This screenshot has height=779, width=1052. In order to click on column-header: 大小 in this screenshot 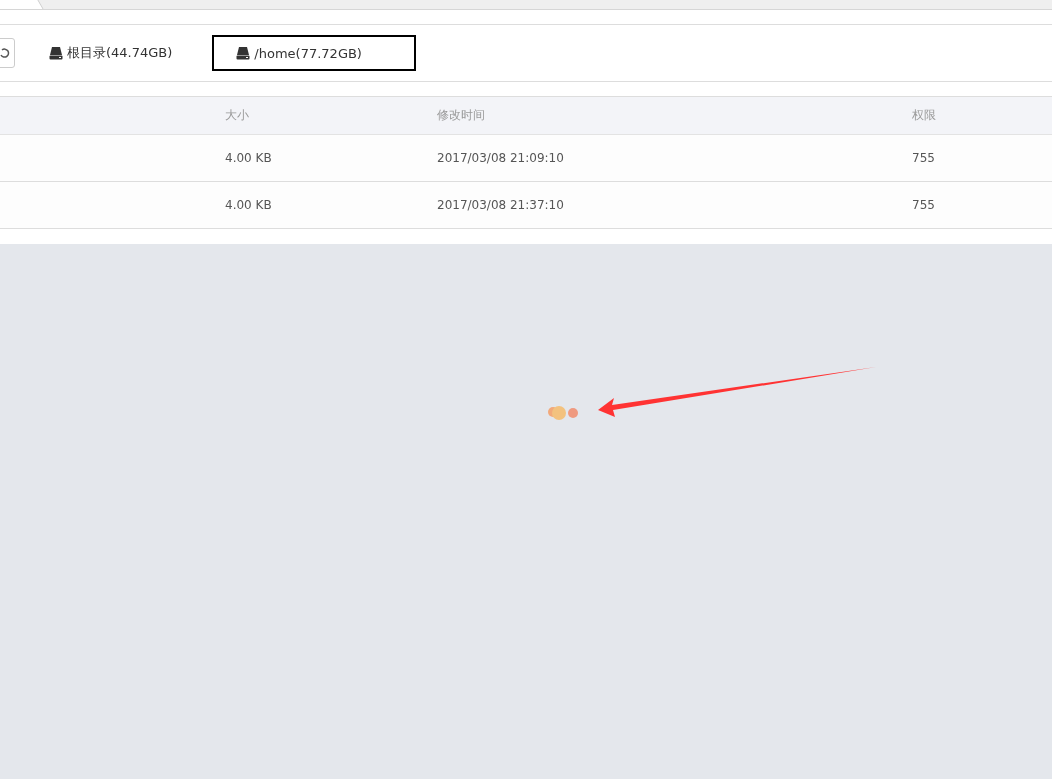, I will do `click(237, 115)`.